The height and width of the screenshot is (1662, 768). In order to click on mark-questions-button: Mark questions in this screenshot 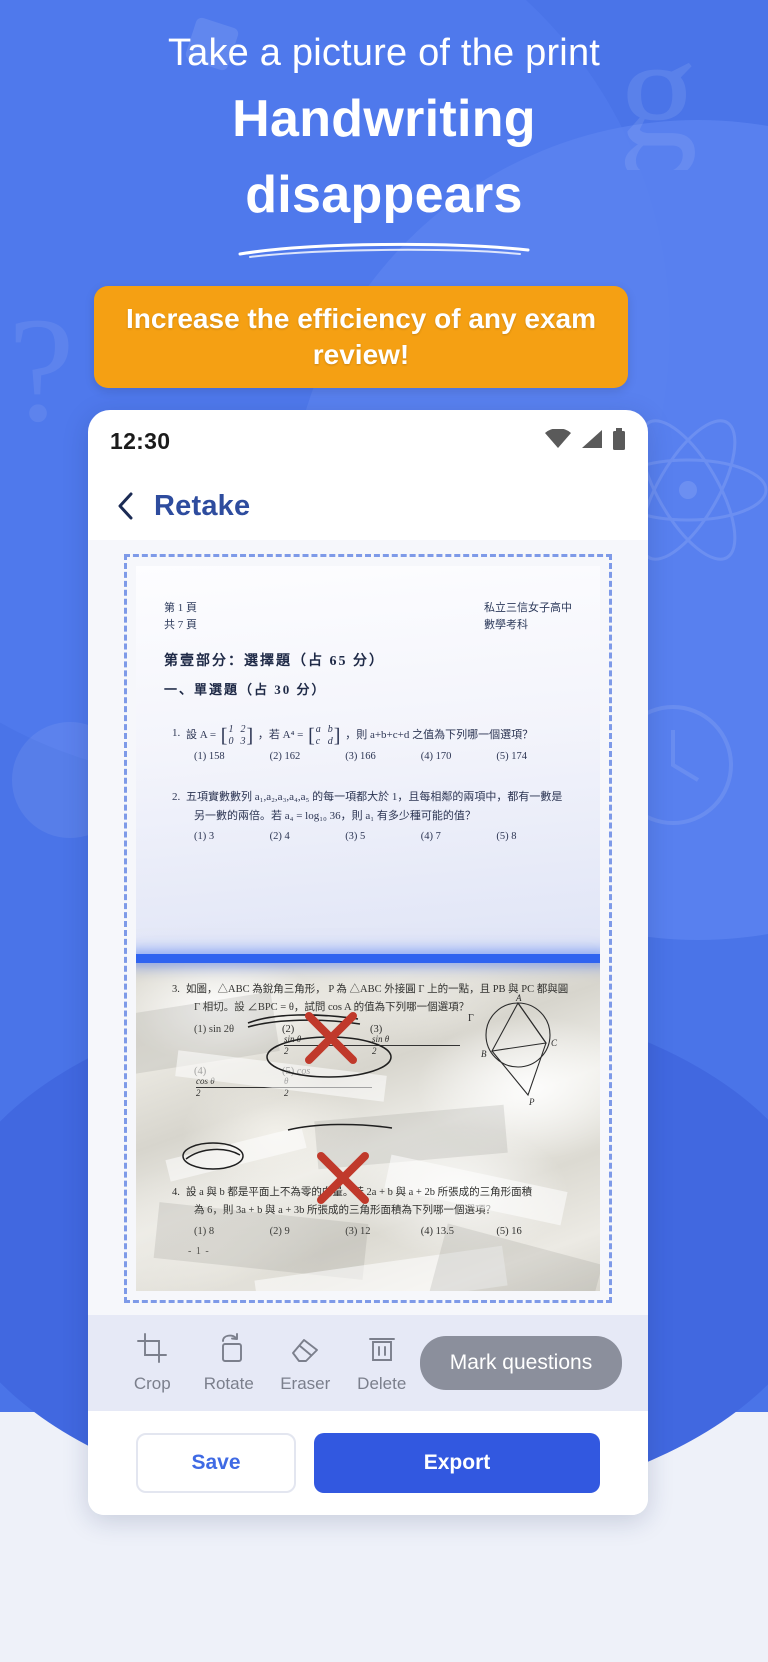, I will do `click(521, 1363)`.